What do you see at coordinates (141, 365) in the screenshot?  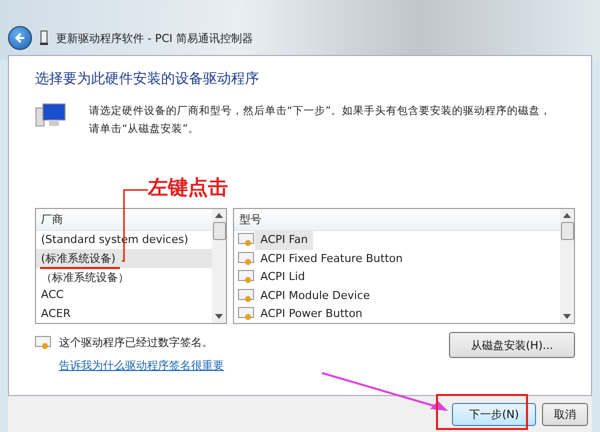 I see `signature-help-link: 告诉我为什么驱动程序签名很重要` at bounding box center [141, 365].